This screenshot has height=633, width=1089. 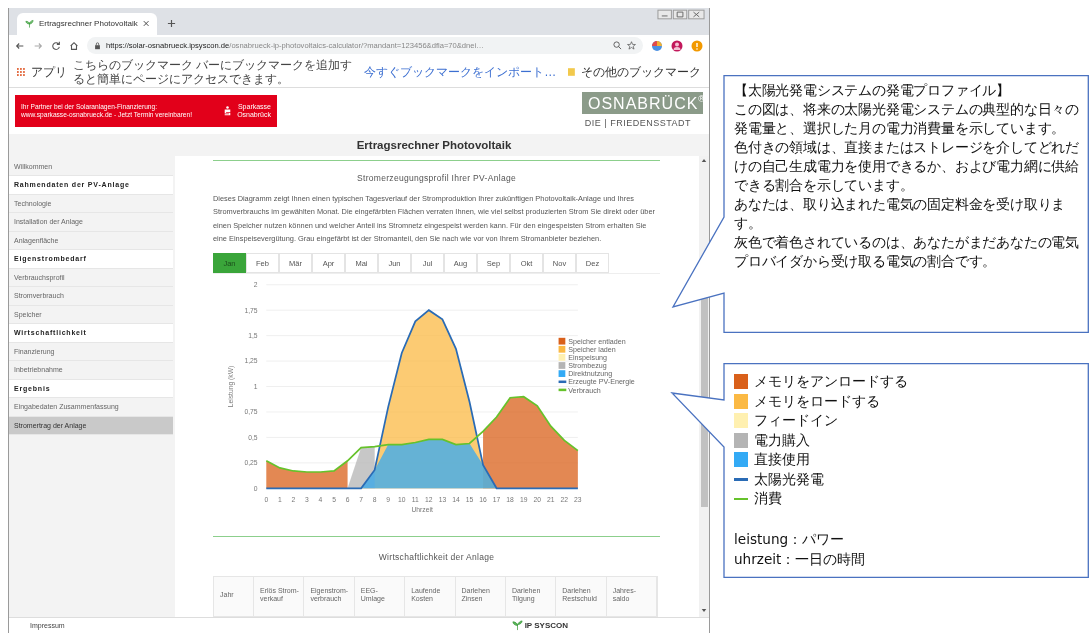 I want to click on legend-label: 消費, so click(x=768, y=498).